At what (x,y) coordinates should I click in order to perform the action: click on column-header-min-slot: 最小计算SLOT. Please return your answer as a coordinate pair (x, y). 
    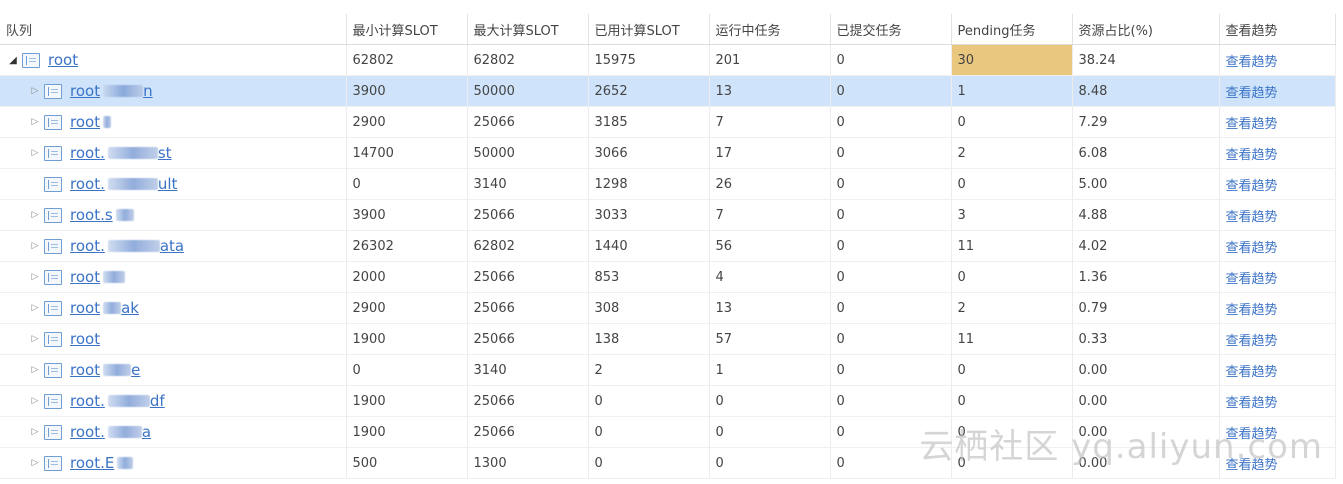
    Looking at the image, I should click on (407, 29).